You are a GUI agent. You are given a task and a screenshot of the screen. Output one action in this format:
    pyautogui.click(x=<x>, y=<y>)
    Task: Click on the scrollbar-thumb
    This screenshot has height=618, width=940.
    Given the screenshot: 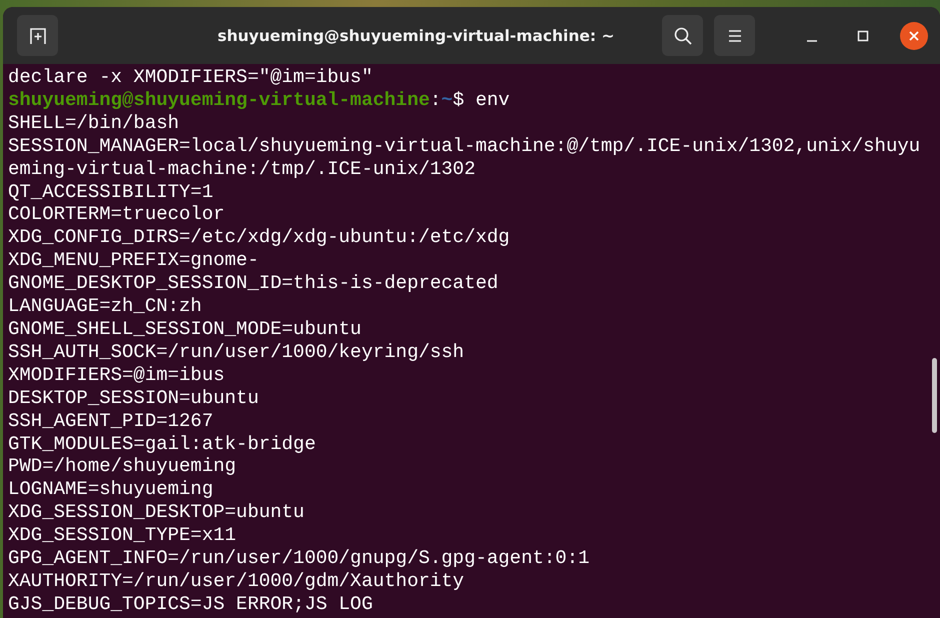 What is the action you would take?
    pyautogui.click(x=934, y=395)
    